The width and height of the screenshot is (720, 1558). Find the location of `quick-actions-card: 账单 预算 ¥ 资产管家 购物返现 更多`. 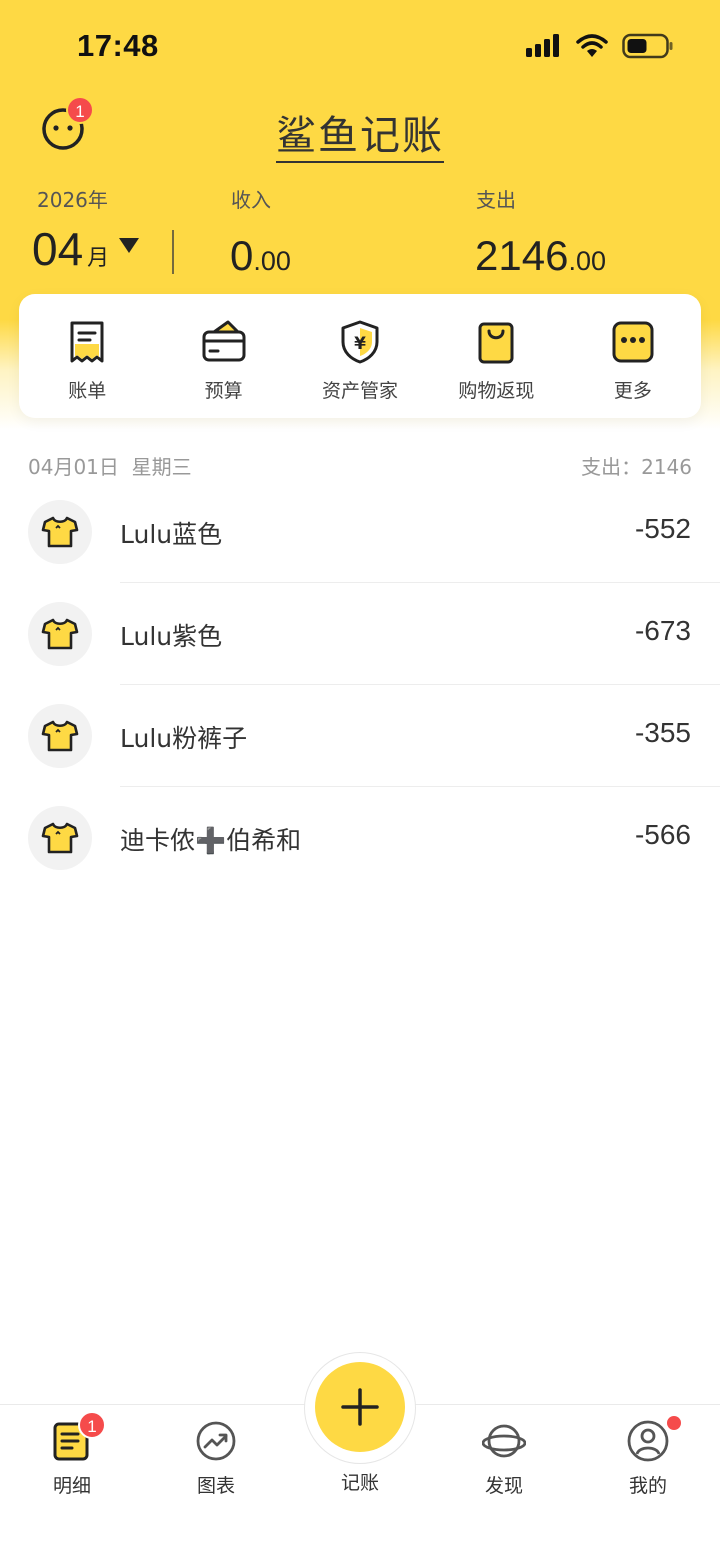

quick-actions-card: 账单 预算 ¥ 资产管家 购物返现 更多 is located at coordinates (360, 356).